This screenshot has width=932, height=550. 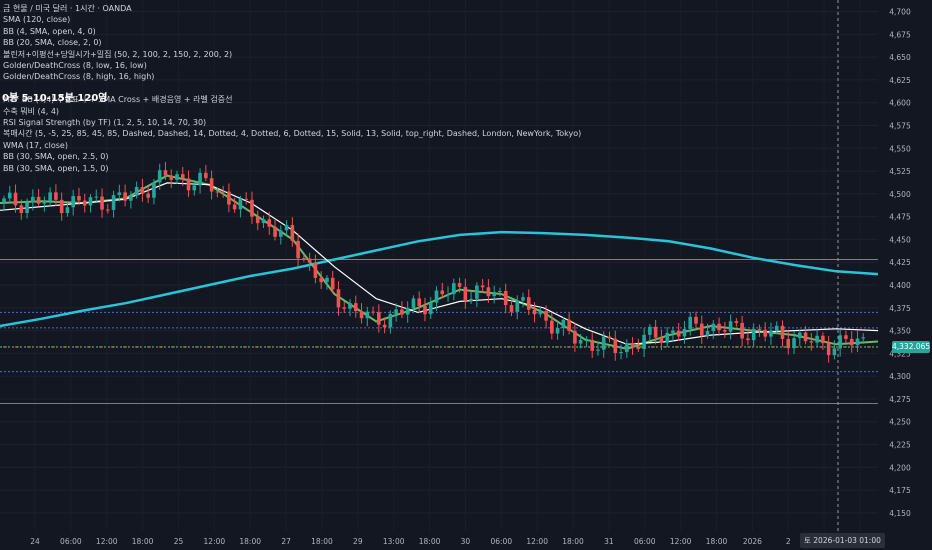 What do you see at coordinates (842, 540) in the screenshot?
I see `crosshair-time-tag: 토 2026-01-03 01:00` at bounding box center [842, 540].